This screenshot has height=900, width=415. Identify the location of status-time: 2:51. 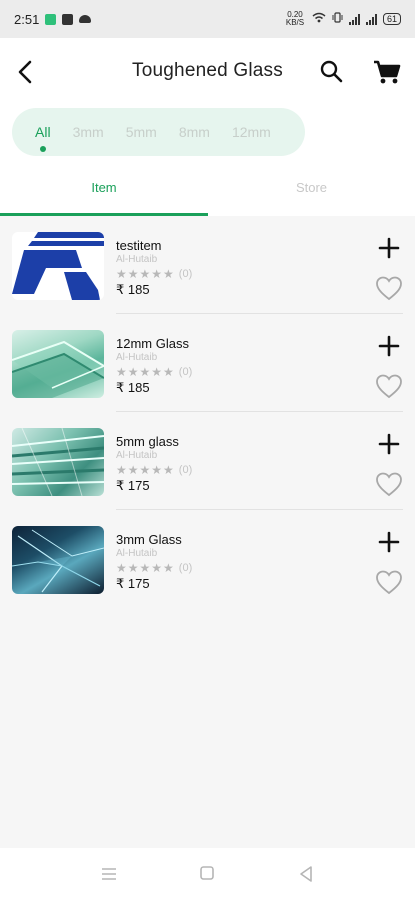
(27, 19).